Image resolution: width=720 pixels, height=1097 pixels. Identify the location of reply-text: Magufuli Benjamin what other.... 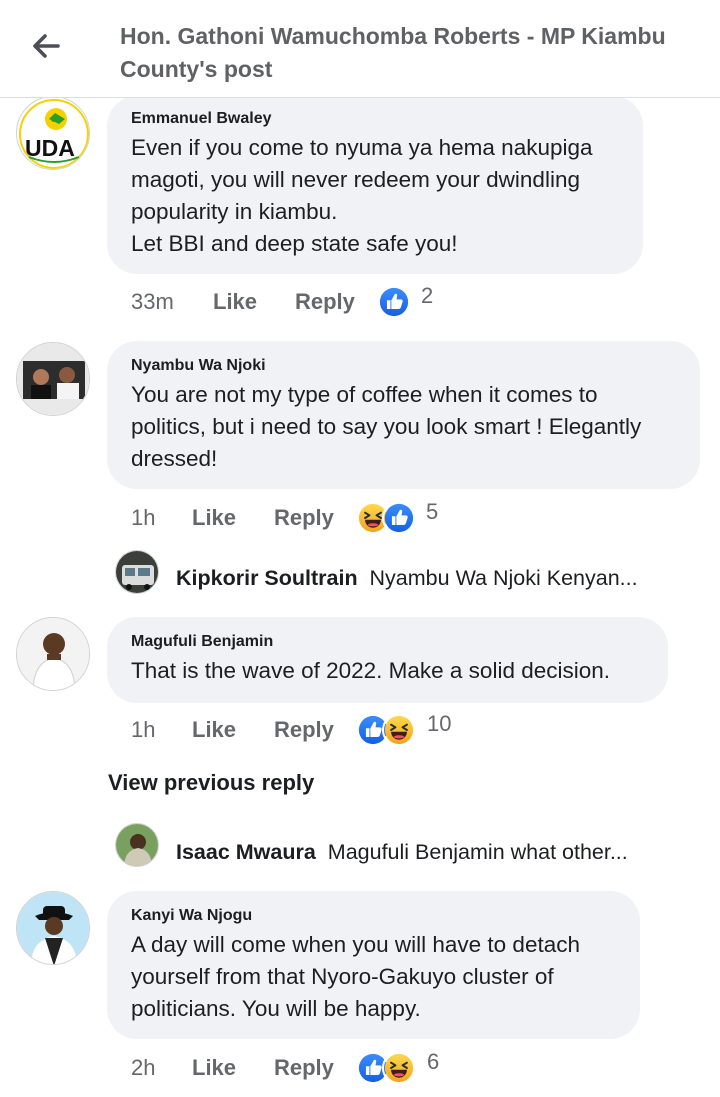
(478, 852).